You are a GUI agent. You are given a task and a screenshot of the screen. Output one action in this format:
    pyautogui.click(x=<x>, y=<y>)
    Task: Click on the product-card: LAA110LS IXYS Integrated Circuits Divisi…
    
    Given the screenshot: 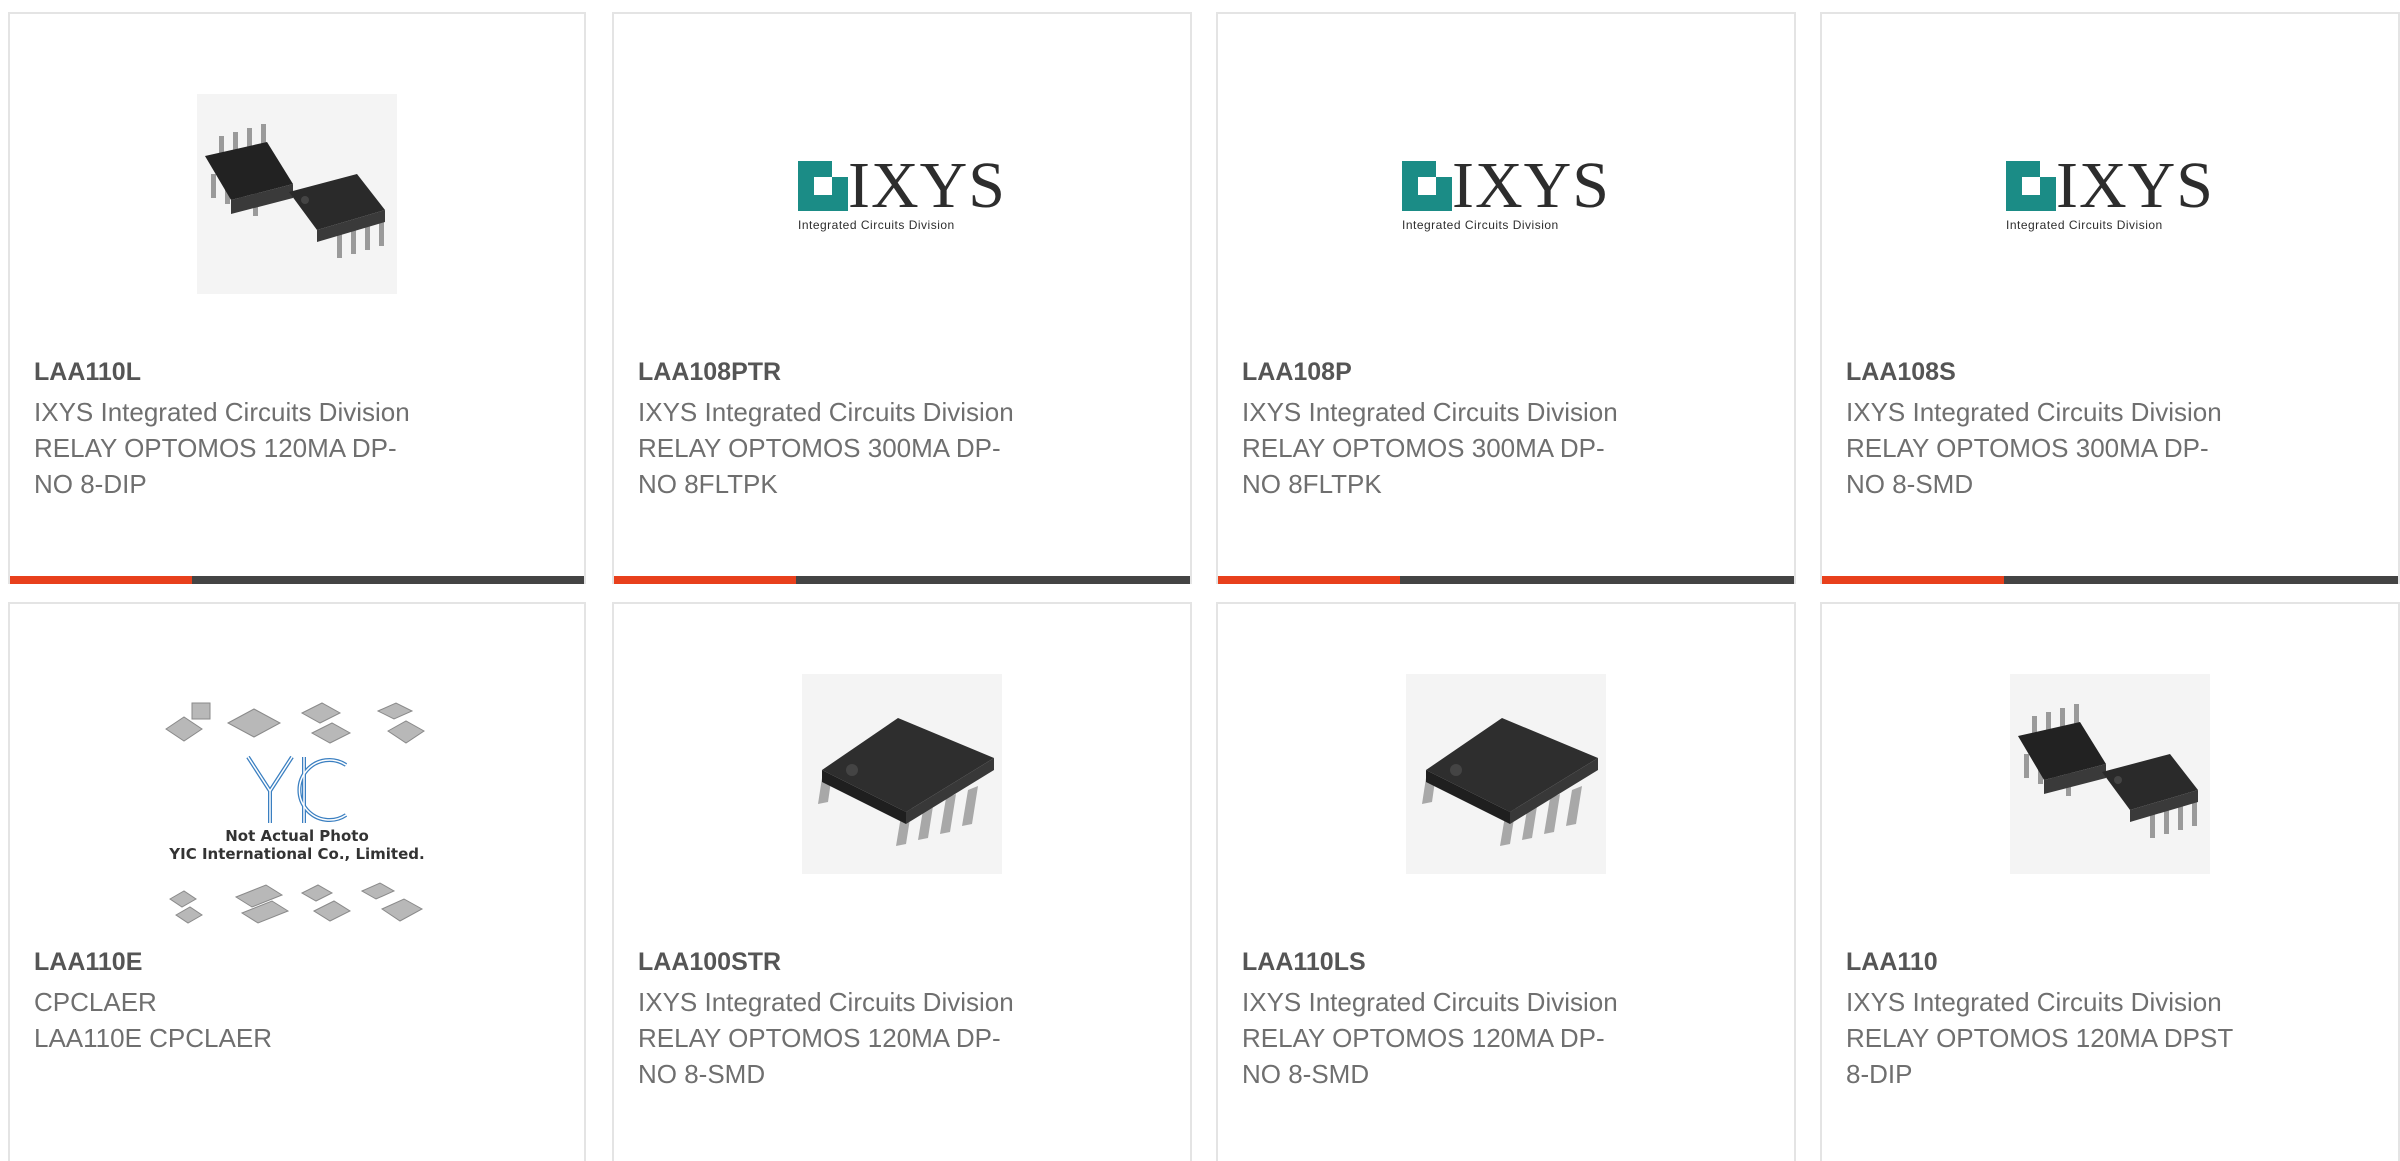 What is the action you would take?
    pyautogui.click(x=1506, y=881)
    